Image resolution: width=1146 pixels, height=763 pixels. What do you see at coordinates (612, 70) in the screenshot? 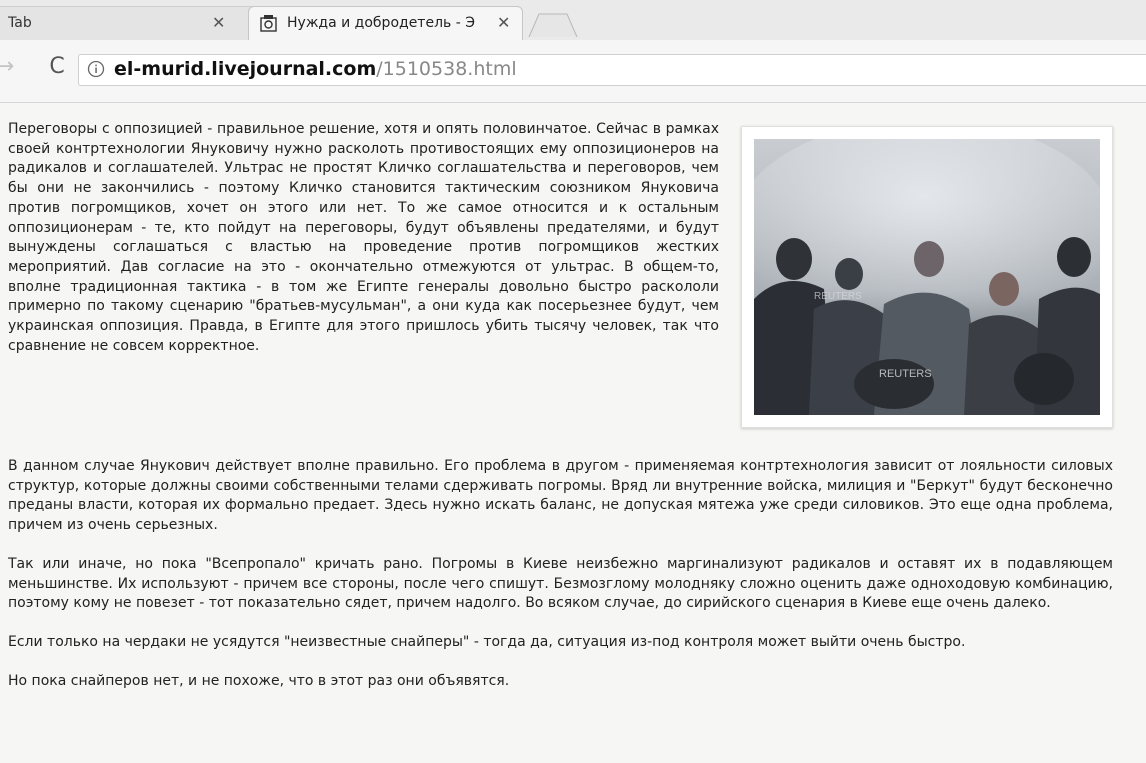
I see `address-bar: el-murid.livejournal.com/1510538.html` at bounding box center [612, 70].